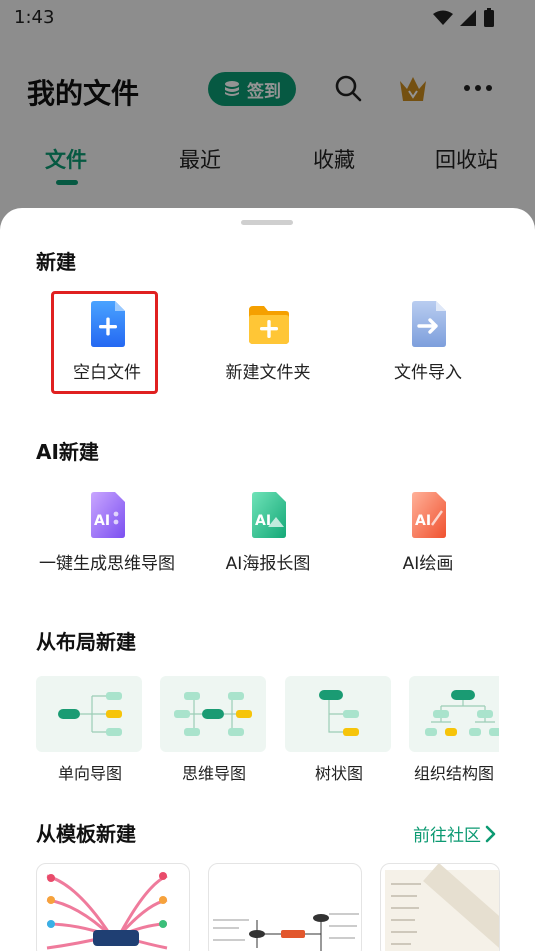 Image resolution: width=535 pixels, height=951 pixels. I want to click on sheet-drag-handle, so click(267, 222).